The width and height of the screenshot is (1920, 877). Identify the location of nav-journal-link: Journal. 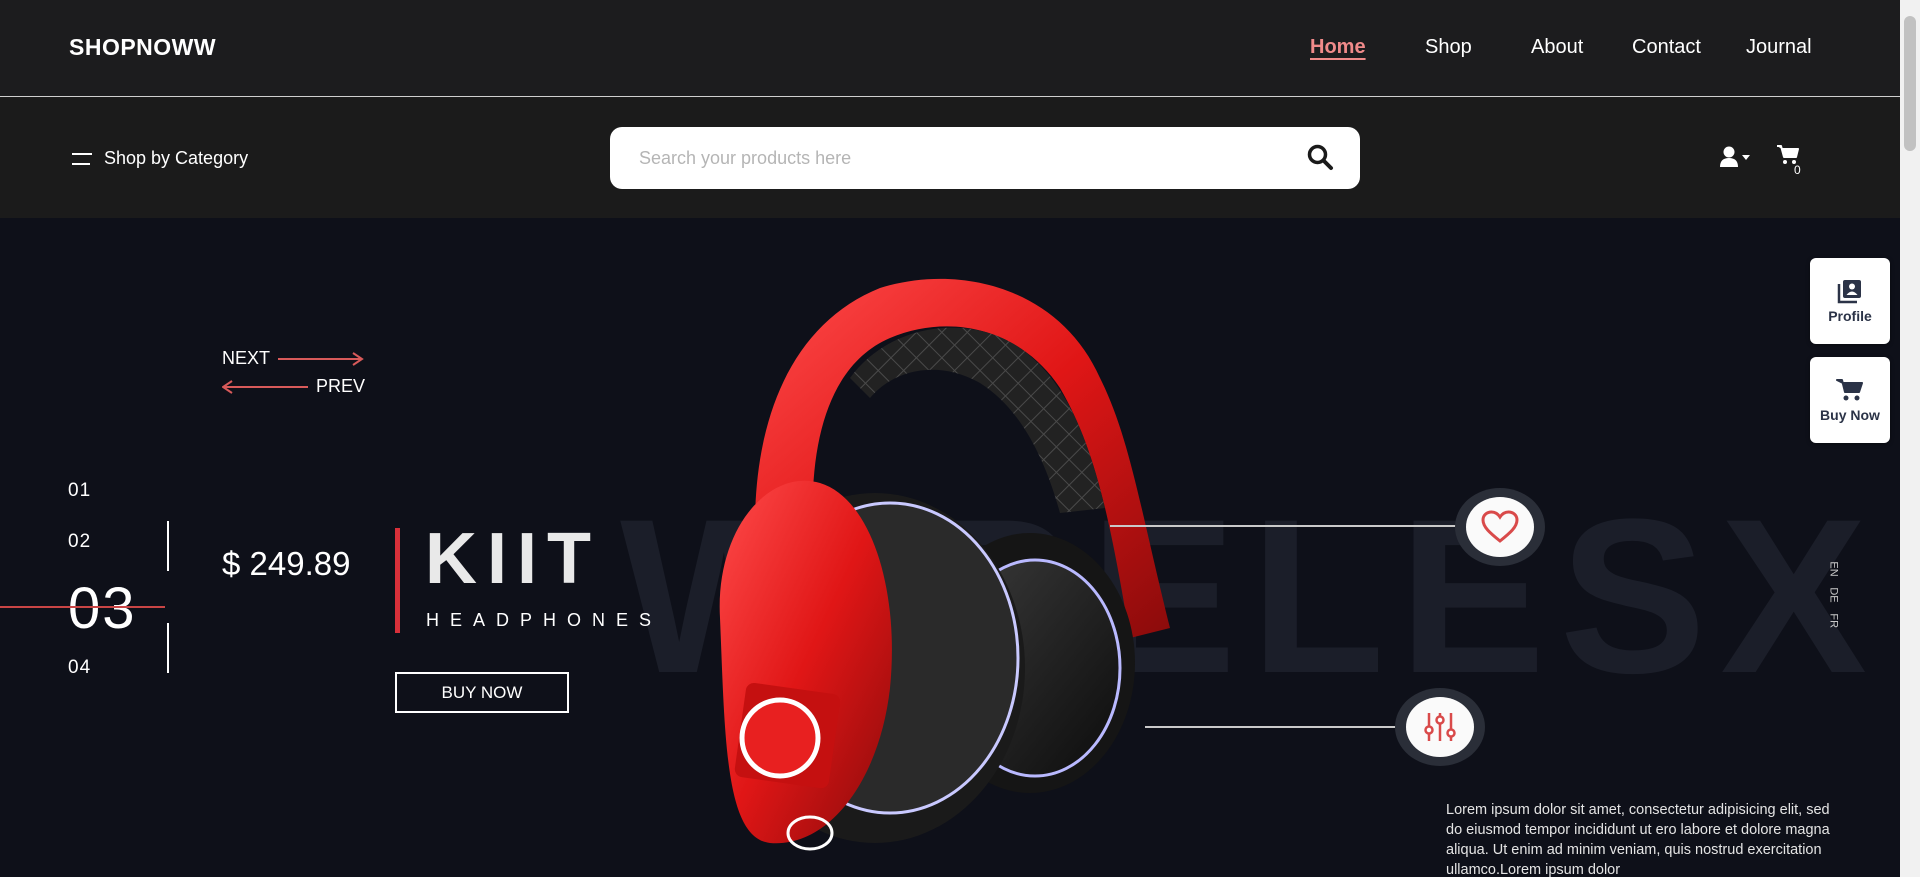
(1779, 47).